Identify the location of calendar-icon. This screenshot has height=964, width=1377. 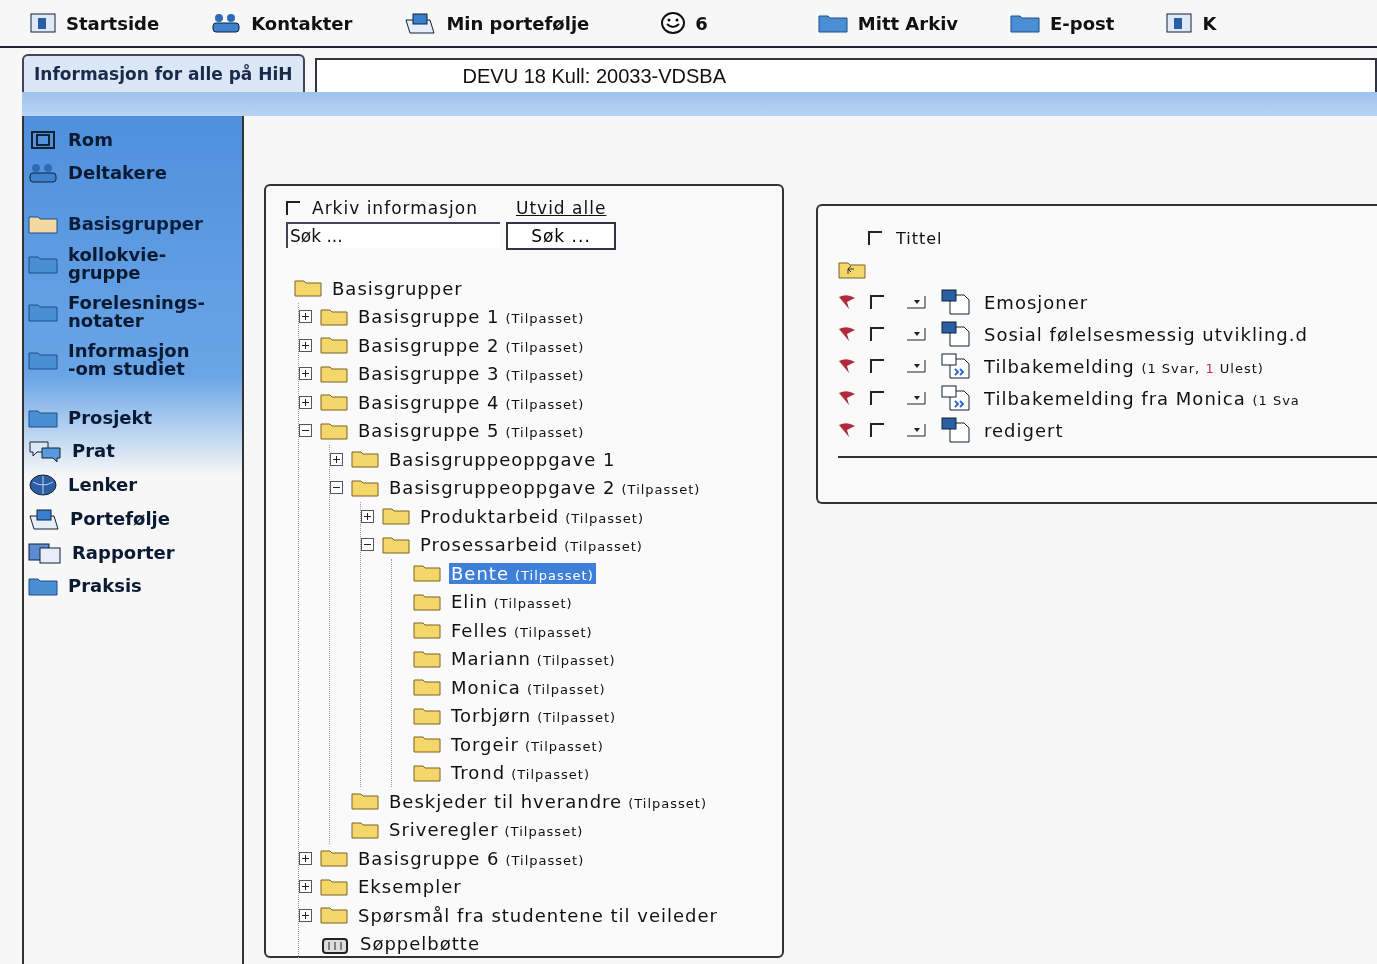
(43, 23).